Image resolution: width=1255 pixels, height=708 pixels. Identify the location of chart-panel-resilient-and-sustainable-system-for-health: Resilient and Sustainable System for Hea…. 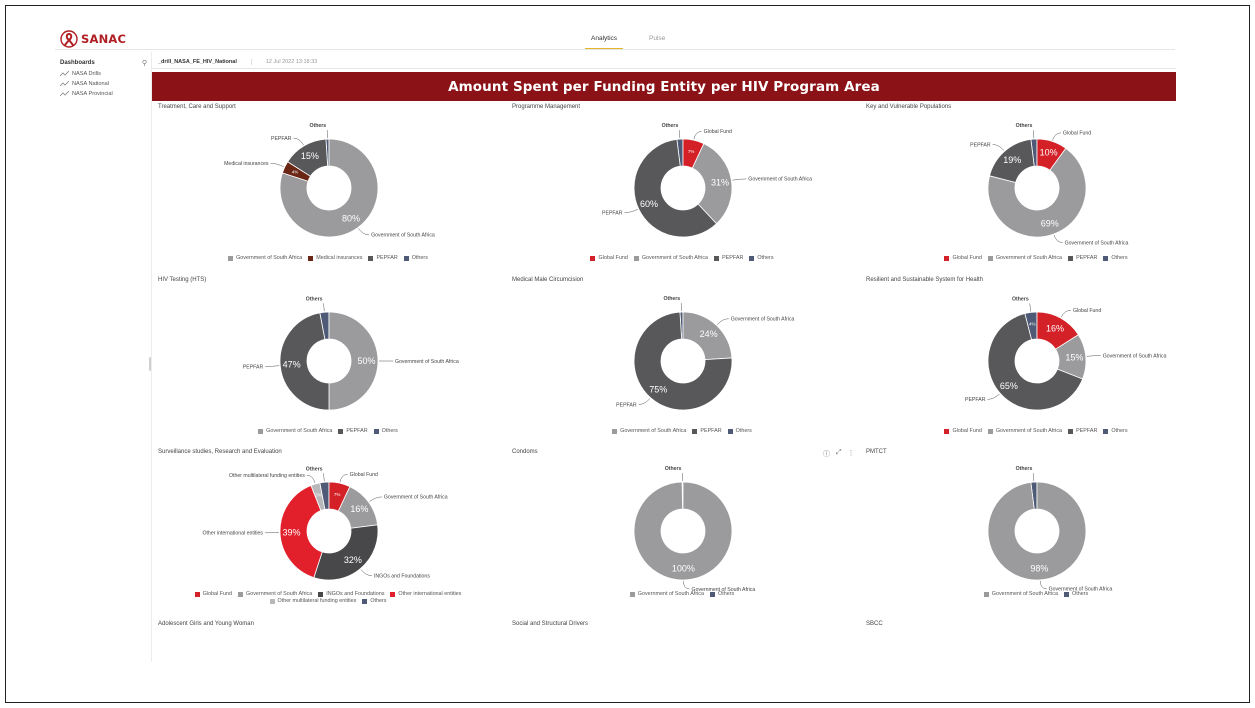
(1036, 360).